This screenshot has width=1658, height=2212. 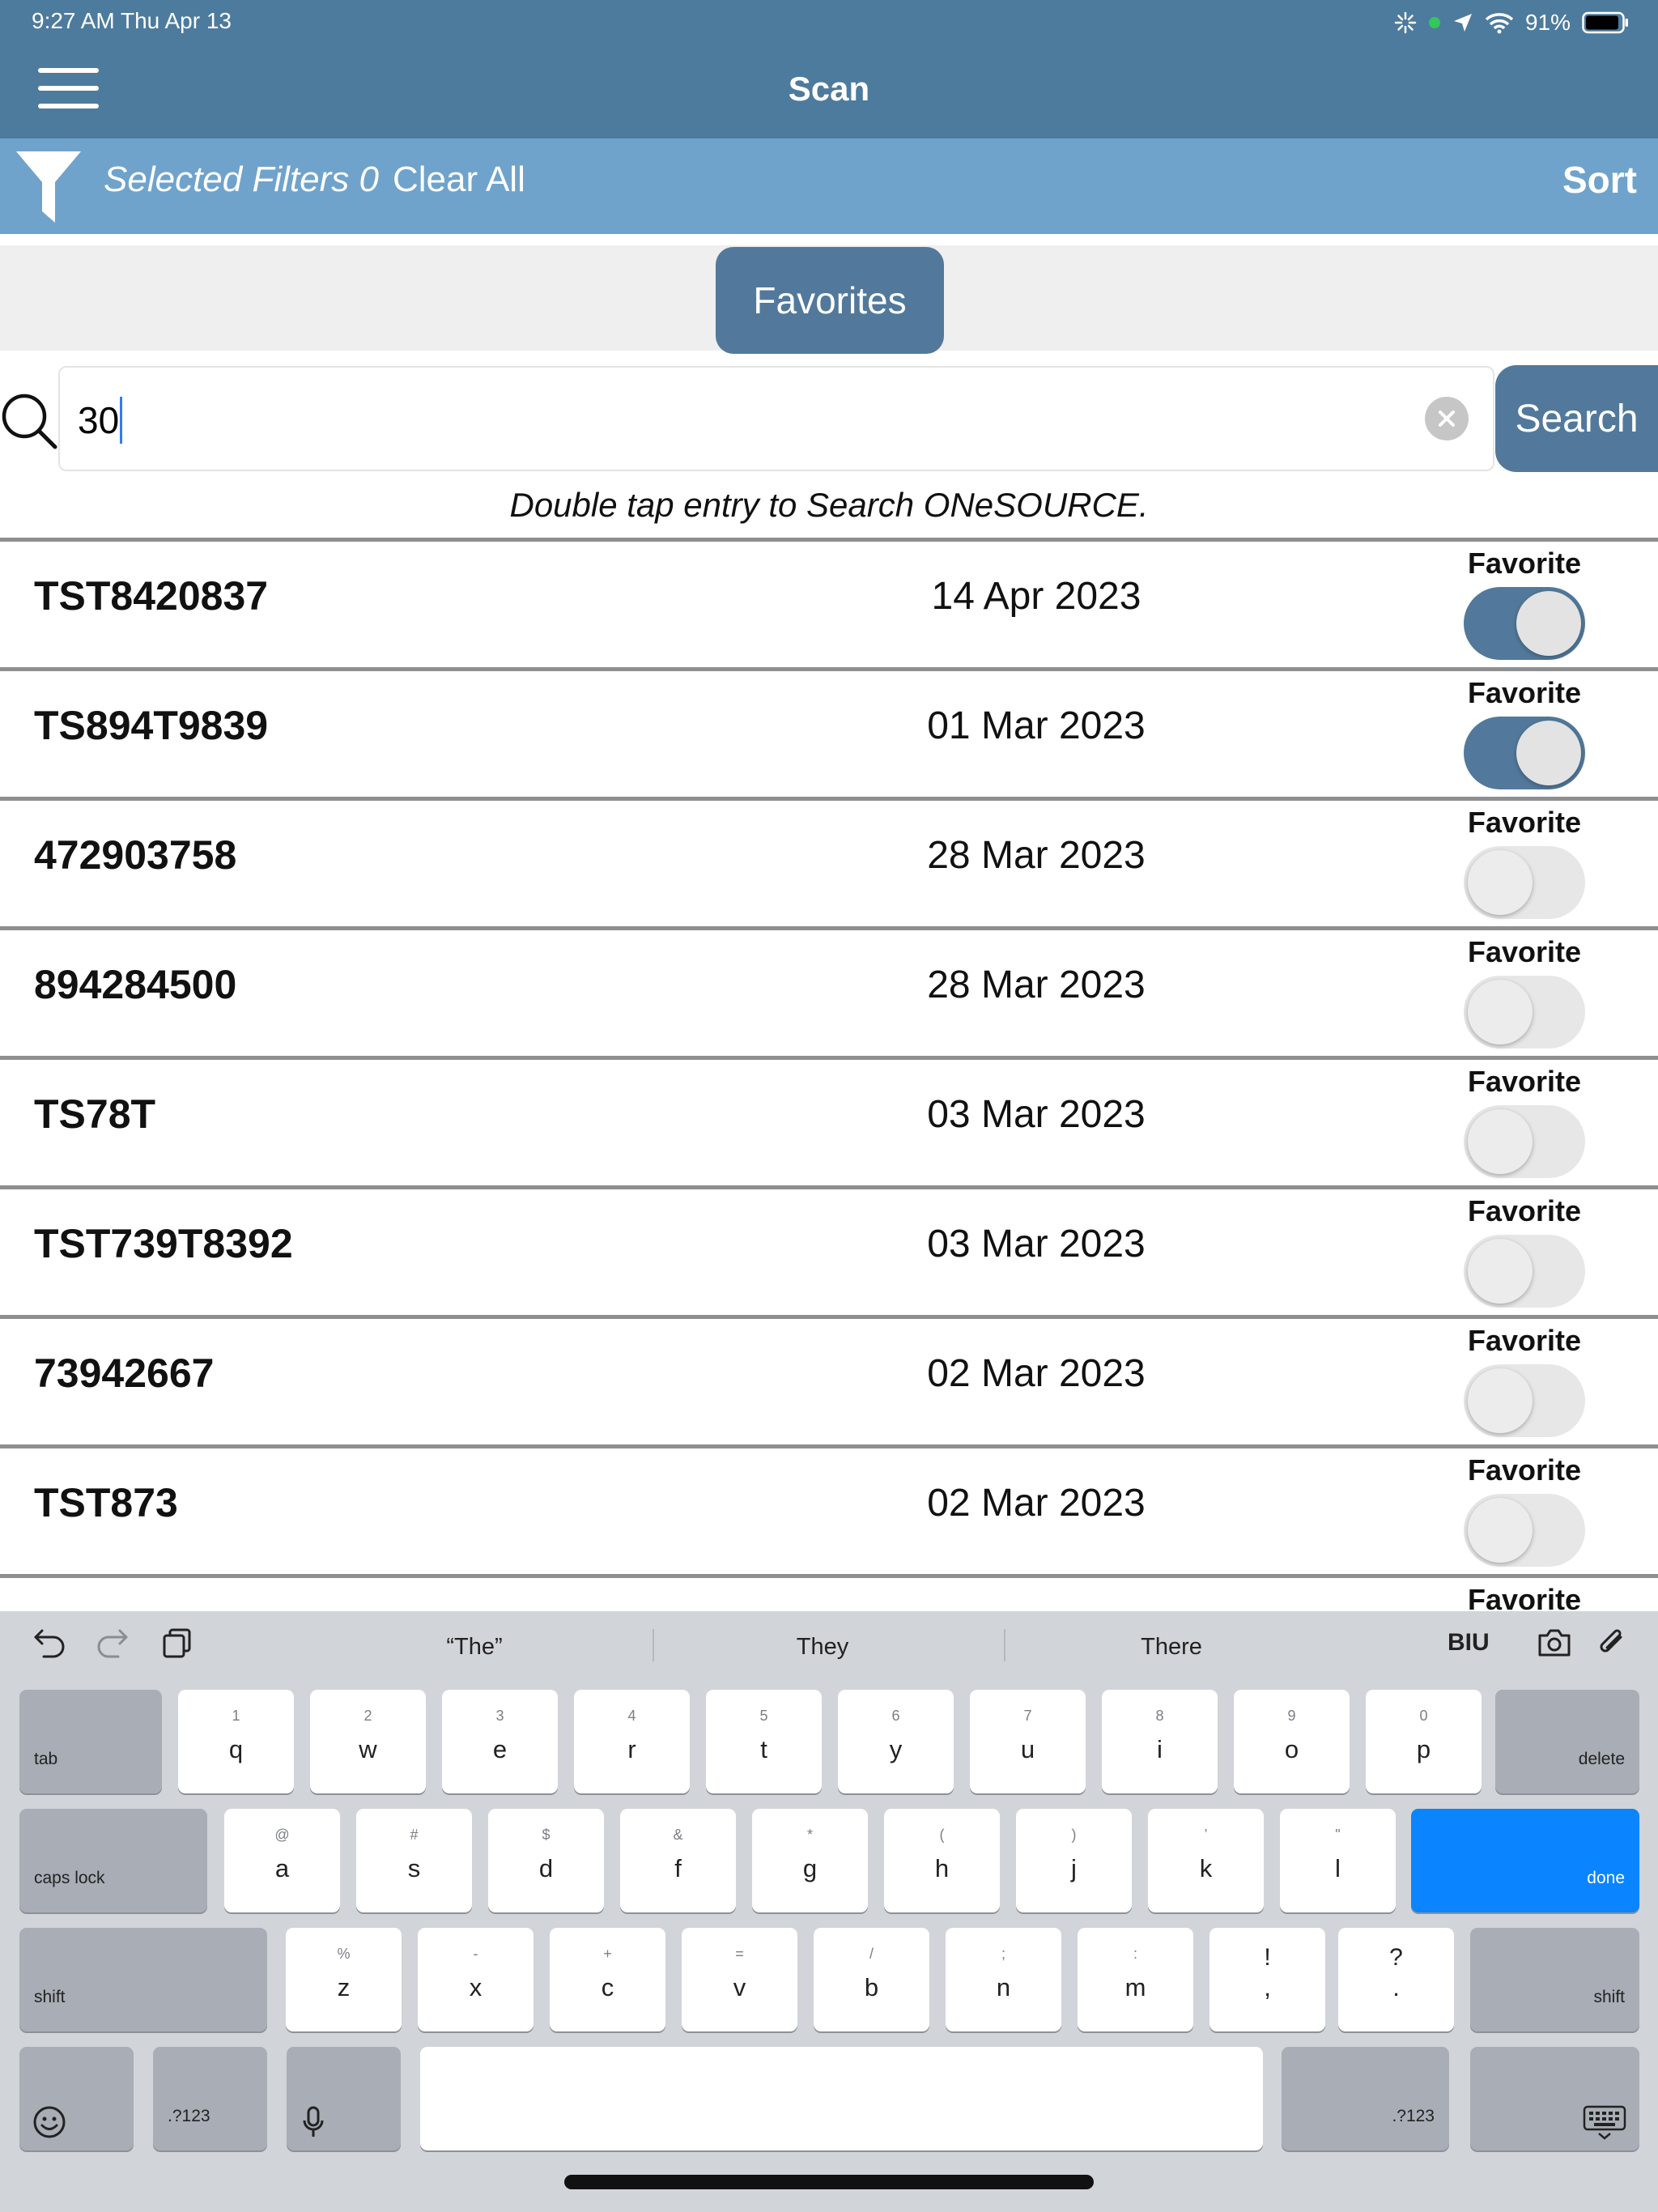 I want to click on key-k: ’ k, so click(x=1206, y=1861).